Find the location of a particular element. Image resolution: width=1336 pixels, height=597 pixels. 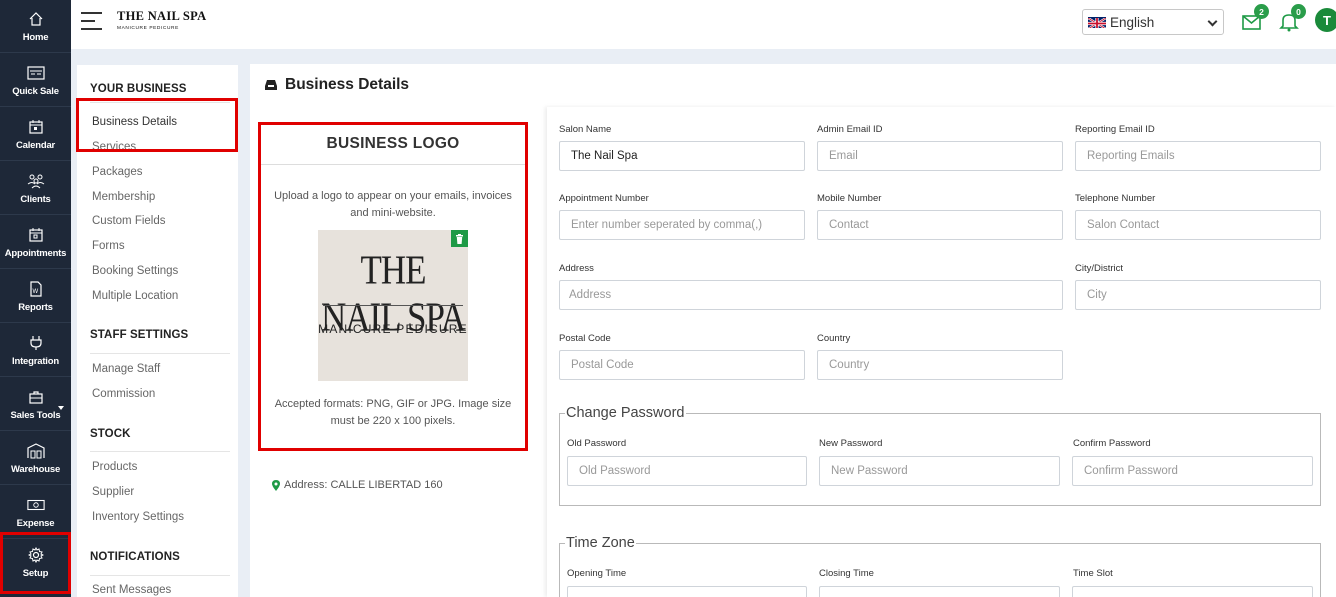

money-icon is located at coordinates (35, 505).